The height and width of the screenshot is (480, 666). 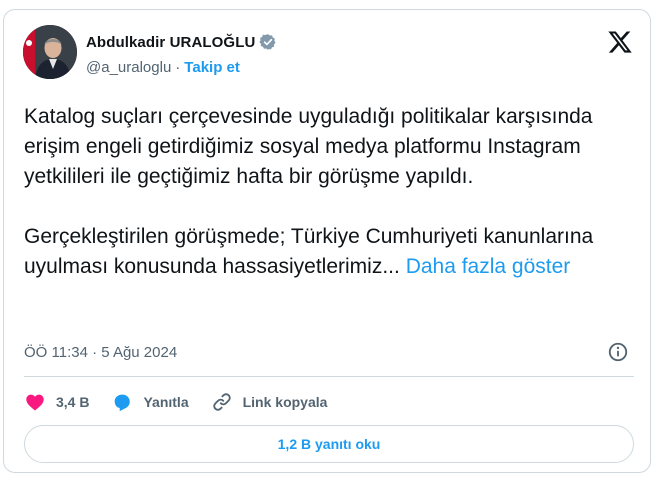 I want to click on author-handle: @a_uraloglu, so click(x=128, y=67).